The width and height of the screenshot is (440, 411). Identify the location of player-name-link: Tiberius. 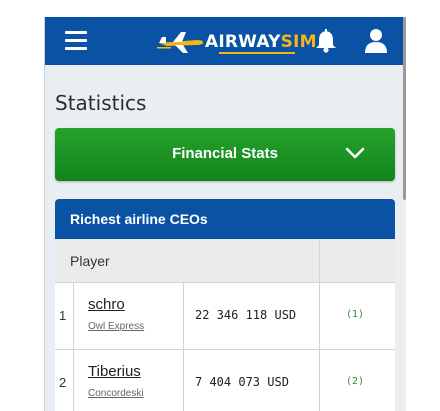
(114, 371).